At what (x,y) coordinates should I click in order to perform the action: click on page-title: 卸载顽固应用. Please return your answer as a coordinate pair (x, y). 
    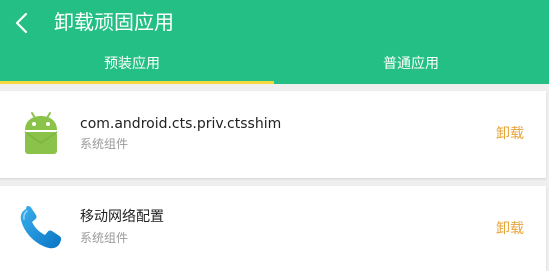
    Looking at the image, I should click on (114, 22).